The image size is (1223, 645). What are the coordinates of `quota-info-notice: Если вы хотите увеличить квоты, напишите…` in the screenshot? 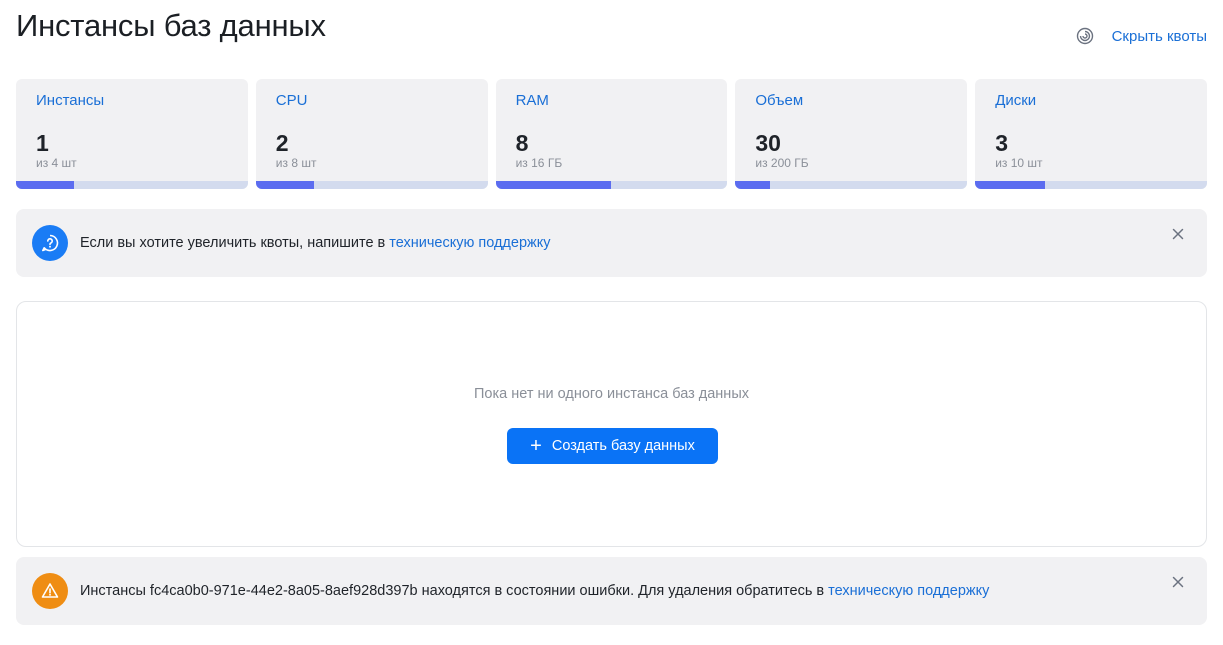 It's located at (611, 243).